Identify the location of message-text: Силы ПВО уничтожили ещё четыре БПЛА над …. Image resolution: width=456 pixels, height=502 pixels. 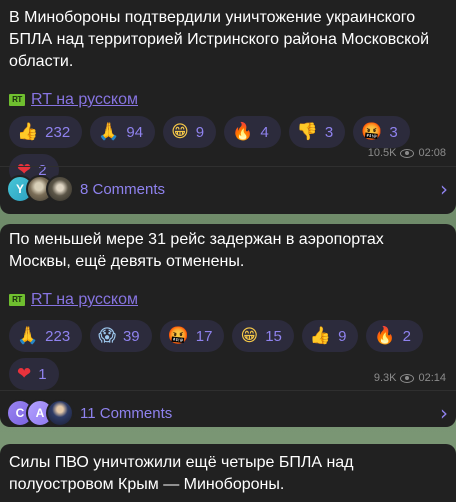
(181, 473).